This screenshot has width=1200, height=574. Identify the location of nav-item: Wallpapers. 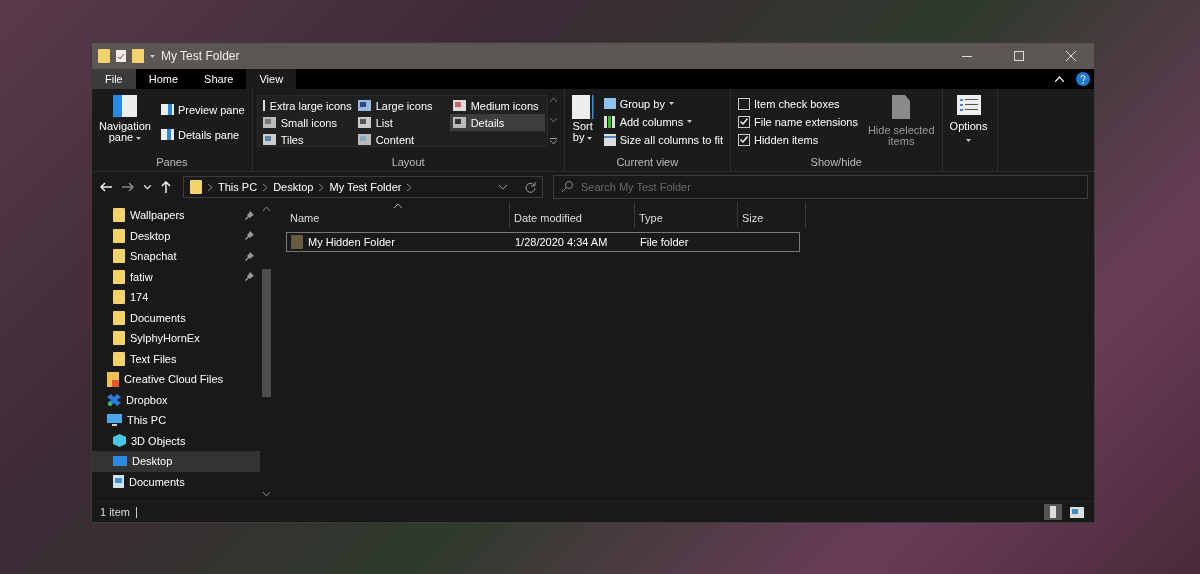
(176, 215).